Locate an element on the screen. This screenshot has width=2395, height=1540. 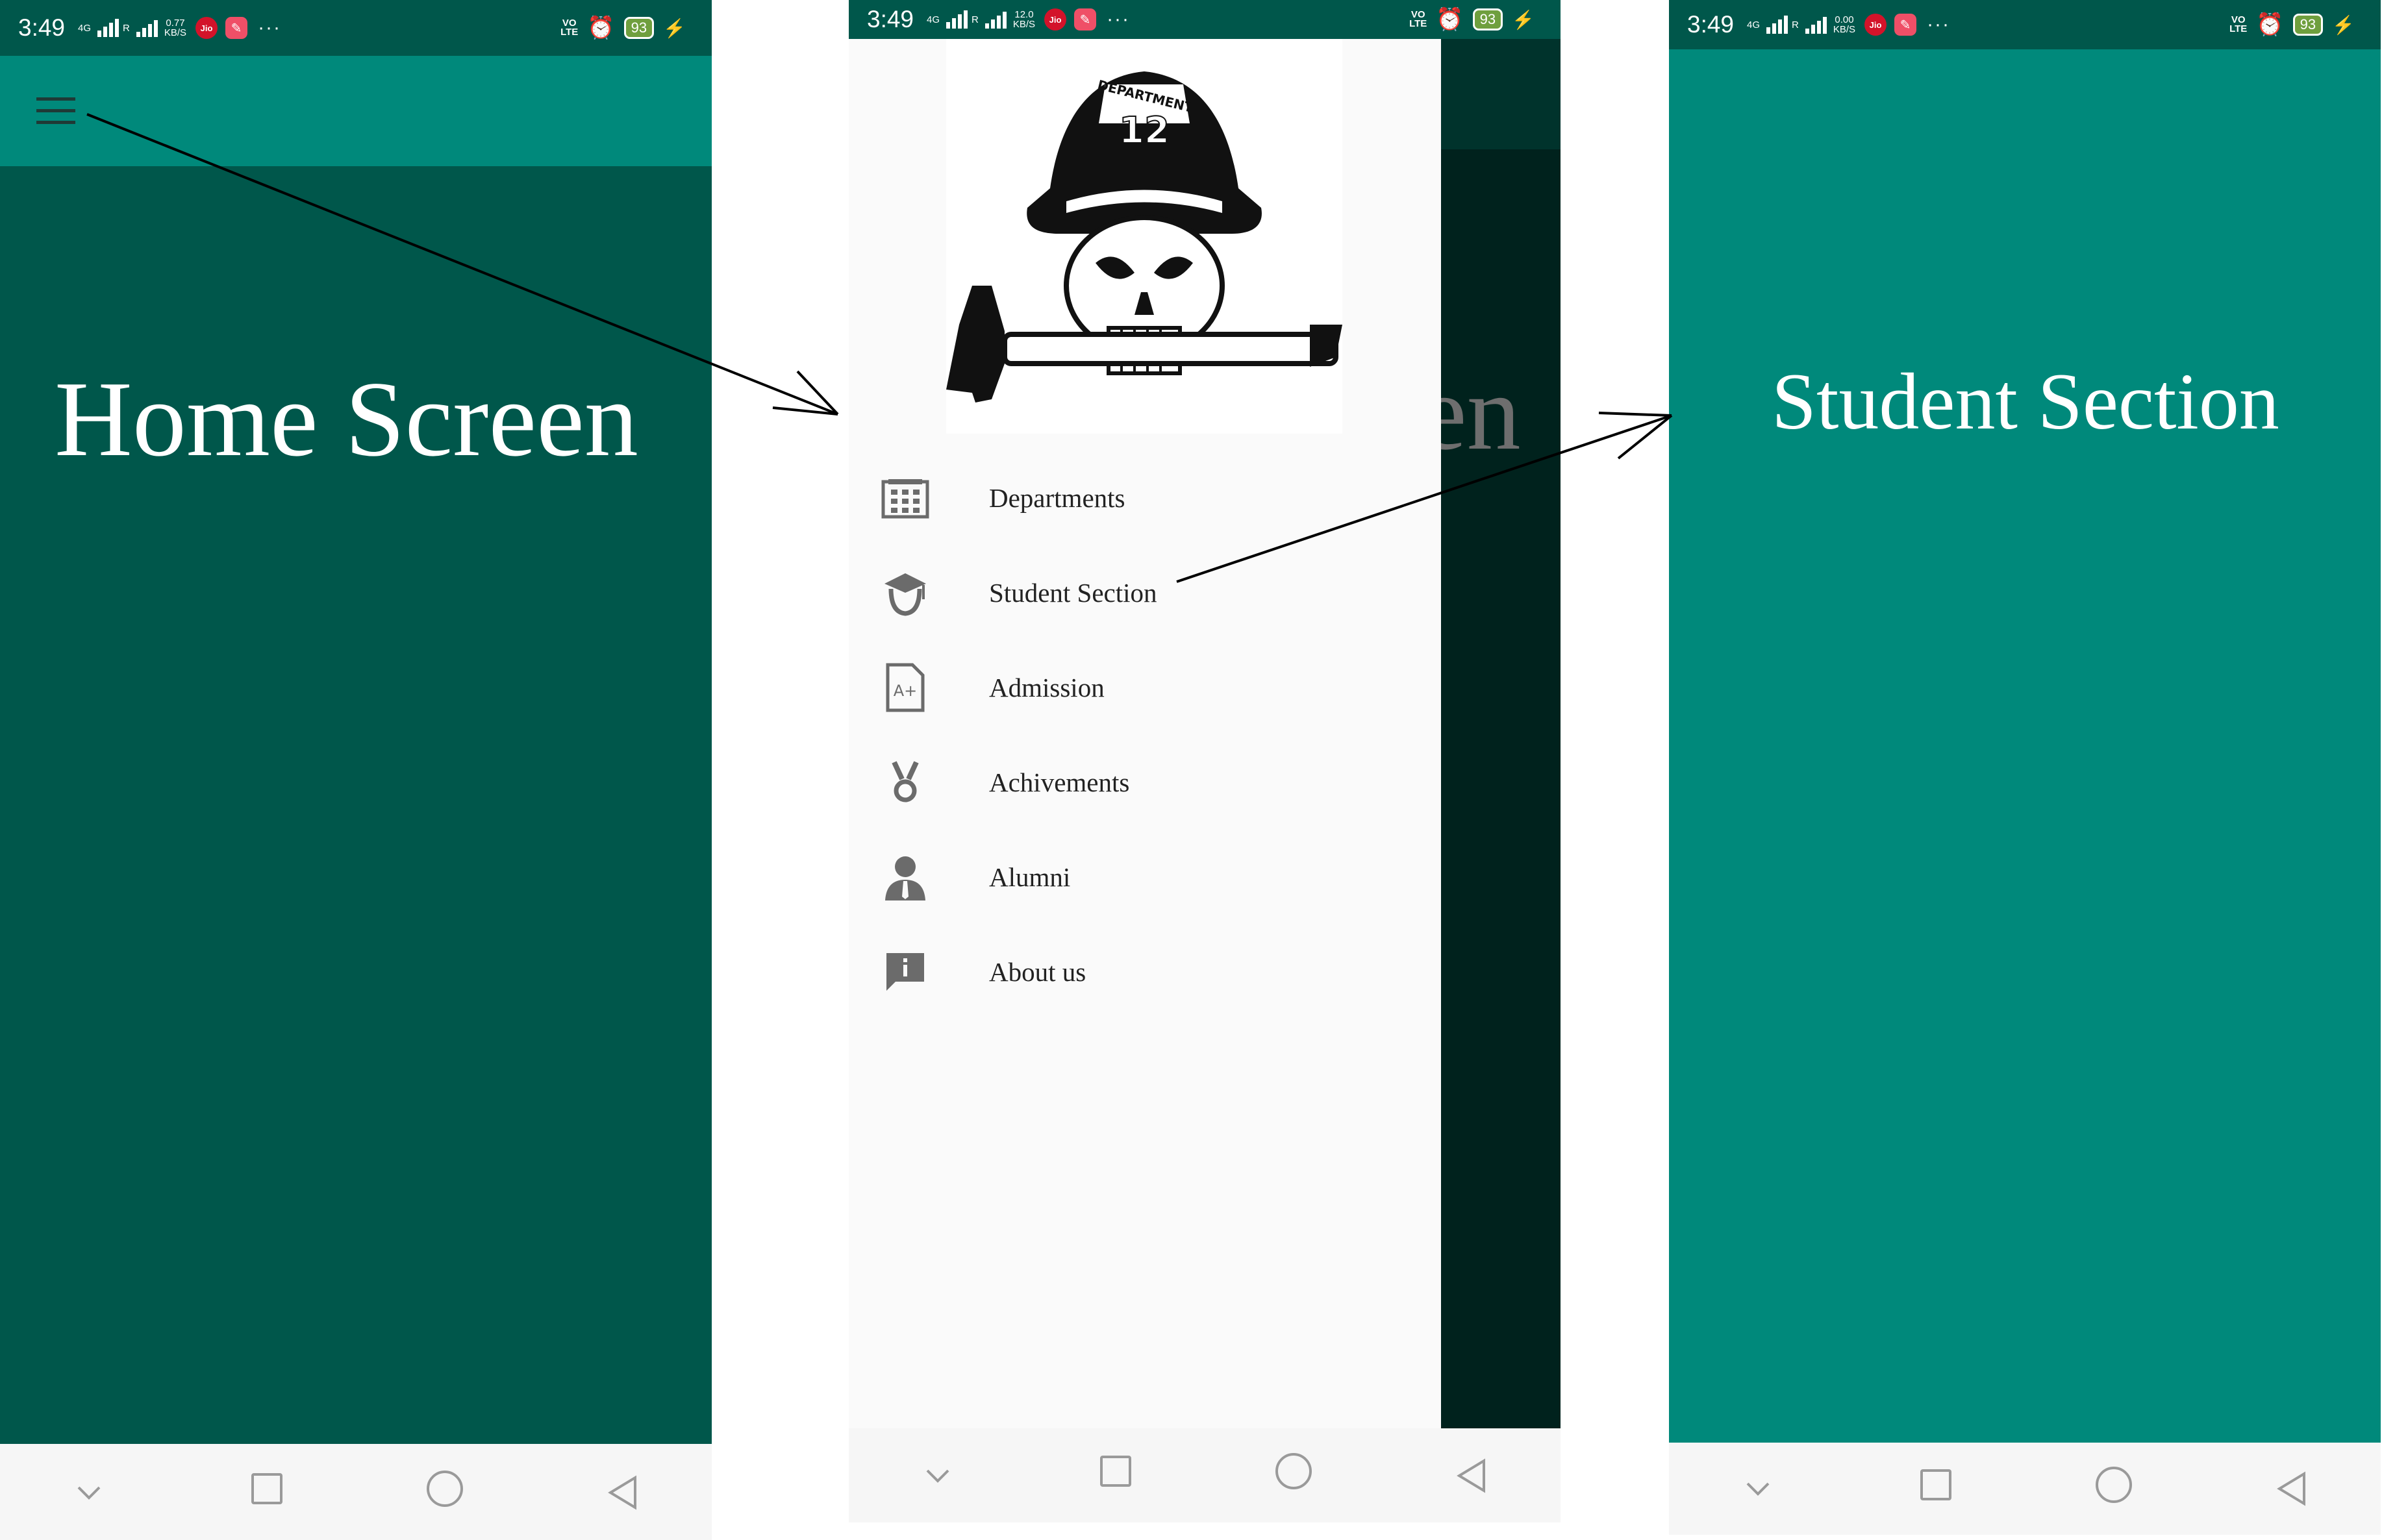
app-toolbar is located at coordinates (356, 111).